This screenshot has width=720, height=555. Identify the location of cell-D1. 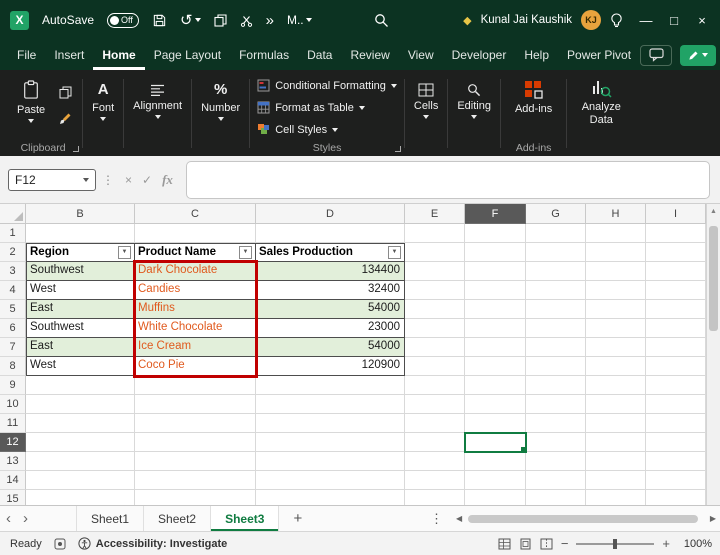
(330, 233).